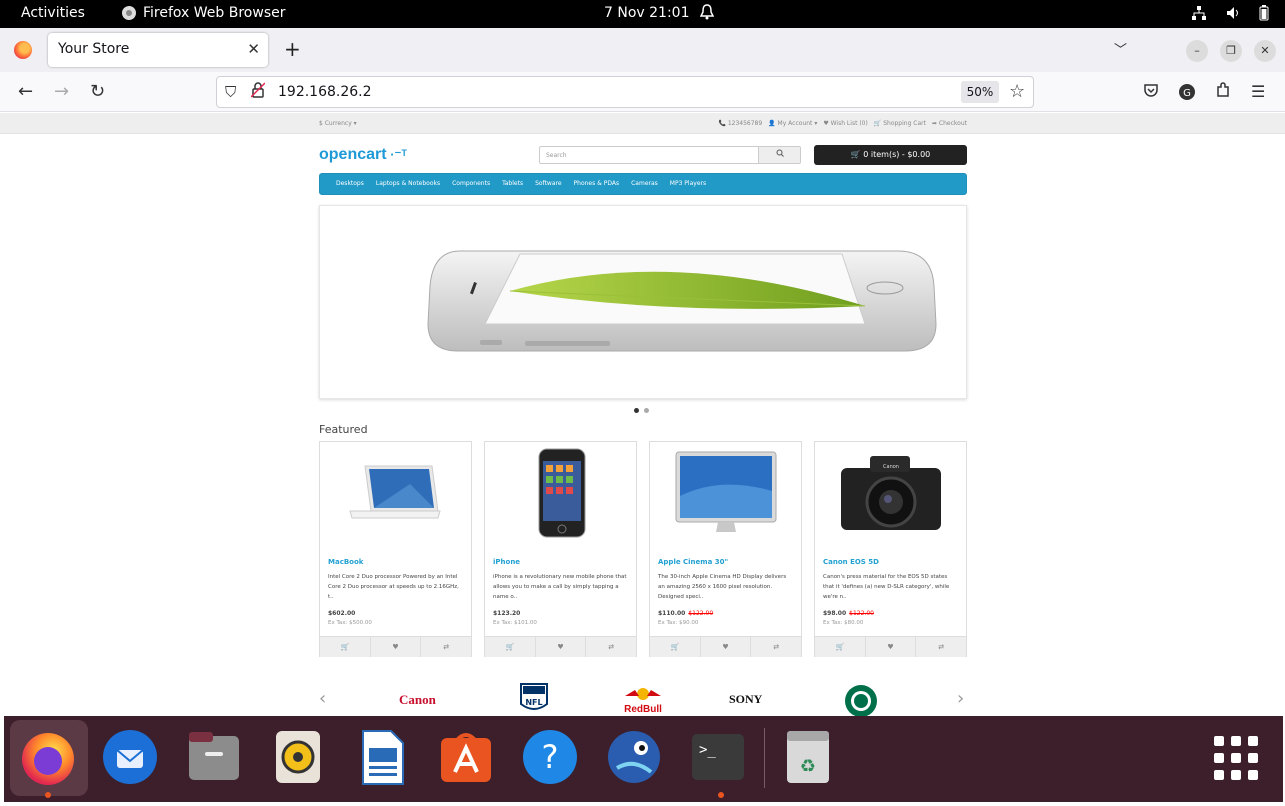  I want to click on account-avatar: G, so click(1187, 94).